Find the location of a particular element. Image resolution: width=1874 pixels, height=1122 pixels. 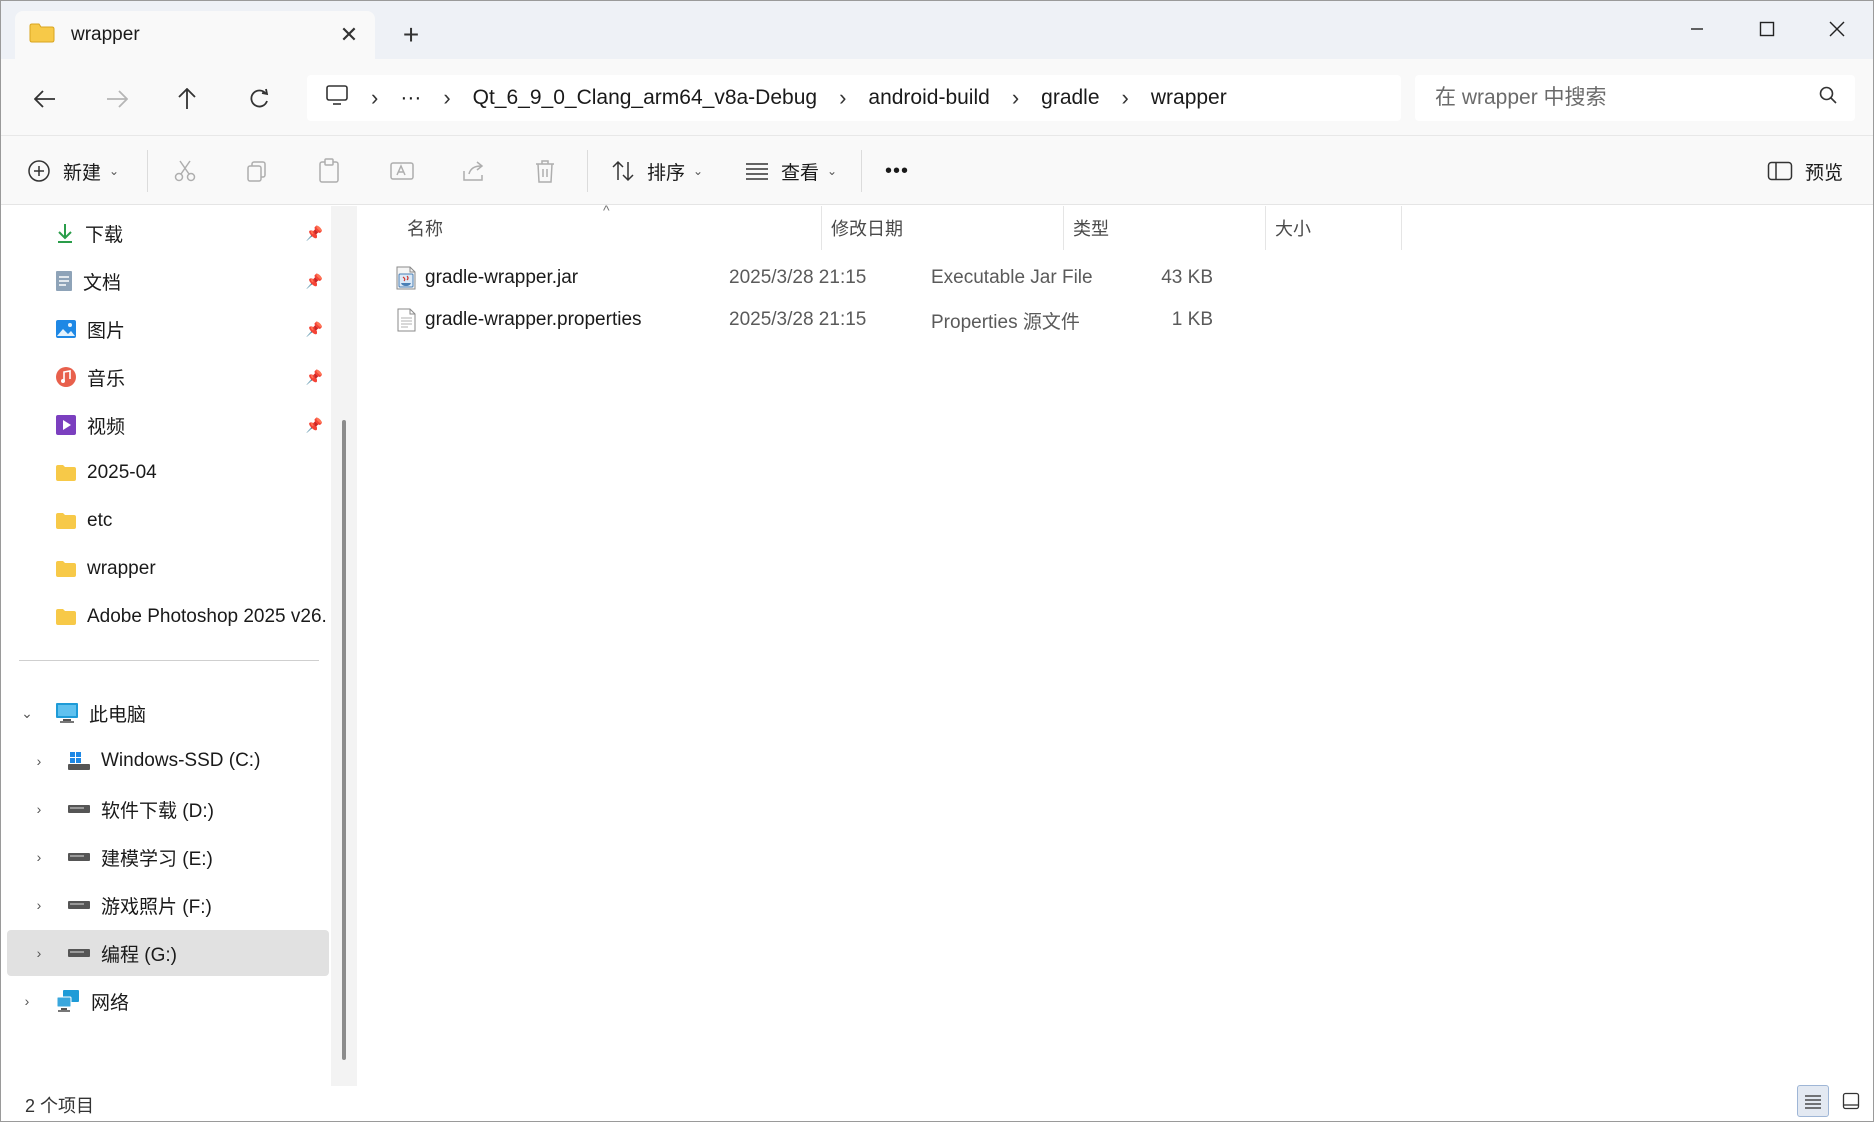

sidebar-item-this-pc: ⌄ 此电脑 is located at coordinates (168, 713).